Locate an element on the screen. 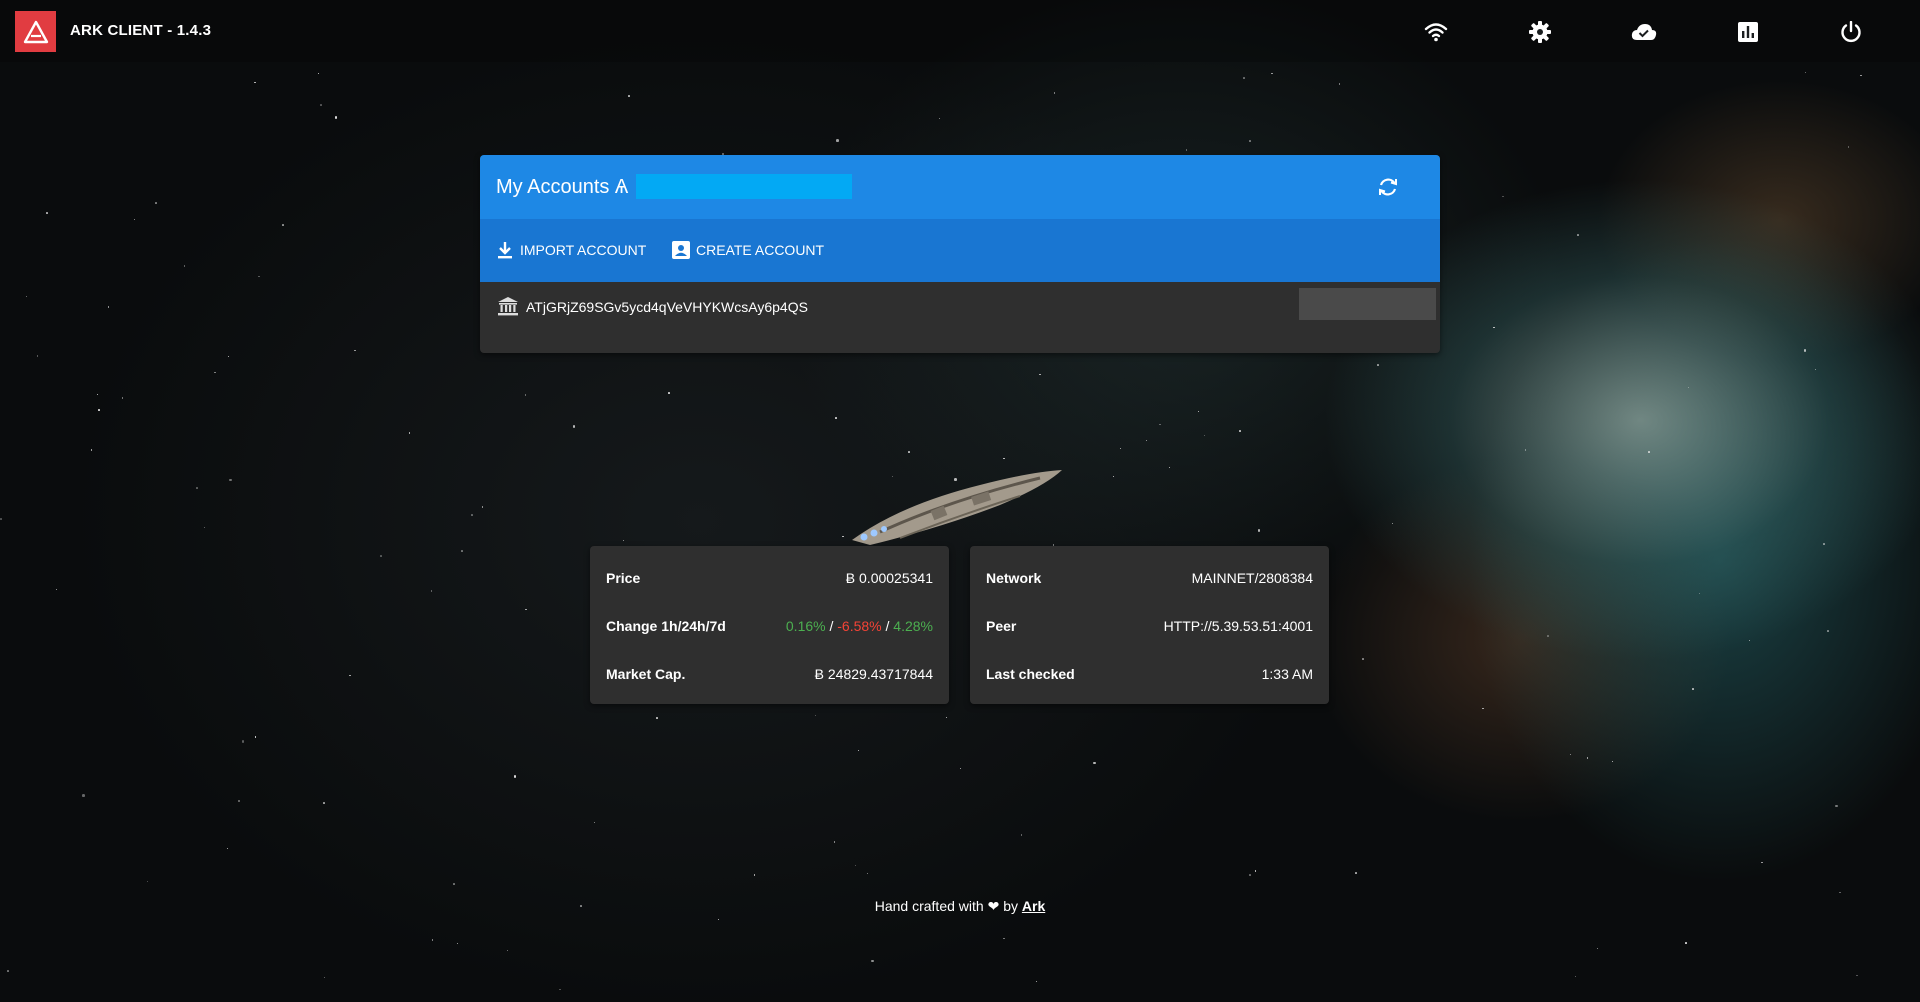 Image resolution: width=1920 pixels, height=1002 pixels. total-balance-redacted is located at coordinates (744, 186).